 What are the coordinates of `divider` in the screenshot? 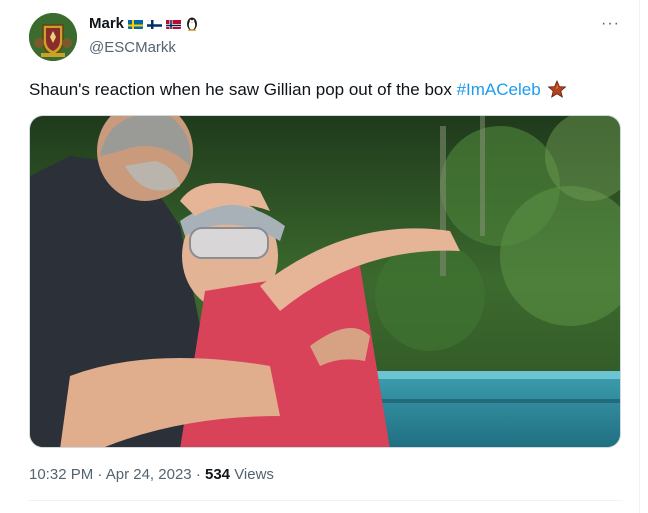 It's located at (326, 500).